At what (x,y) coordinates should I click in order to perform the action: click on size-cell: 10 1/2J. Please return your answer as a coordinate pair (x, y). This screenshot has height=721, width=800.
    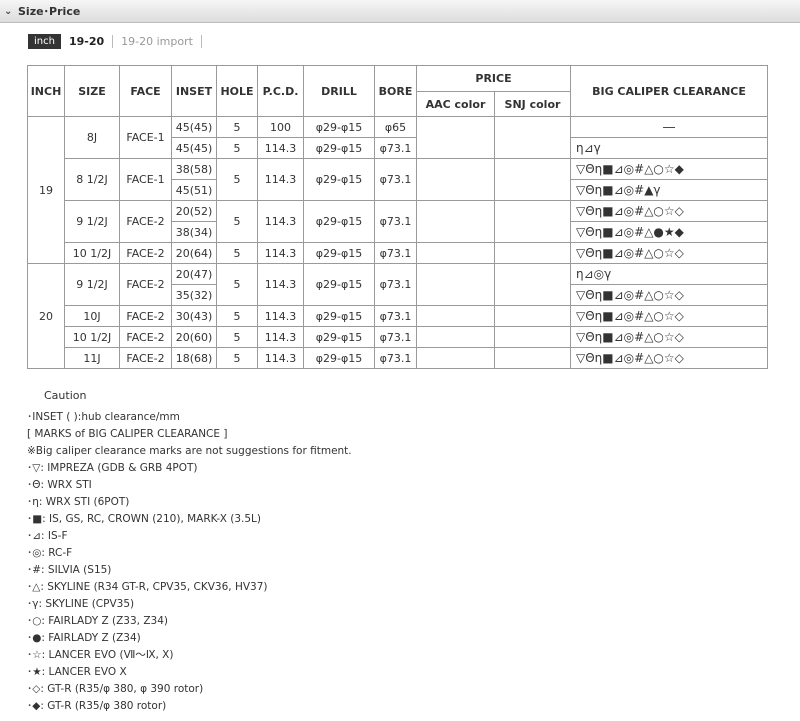
    Looking at the image, I should click on (92, 253).